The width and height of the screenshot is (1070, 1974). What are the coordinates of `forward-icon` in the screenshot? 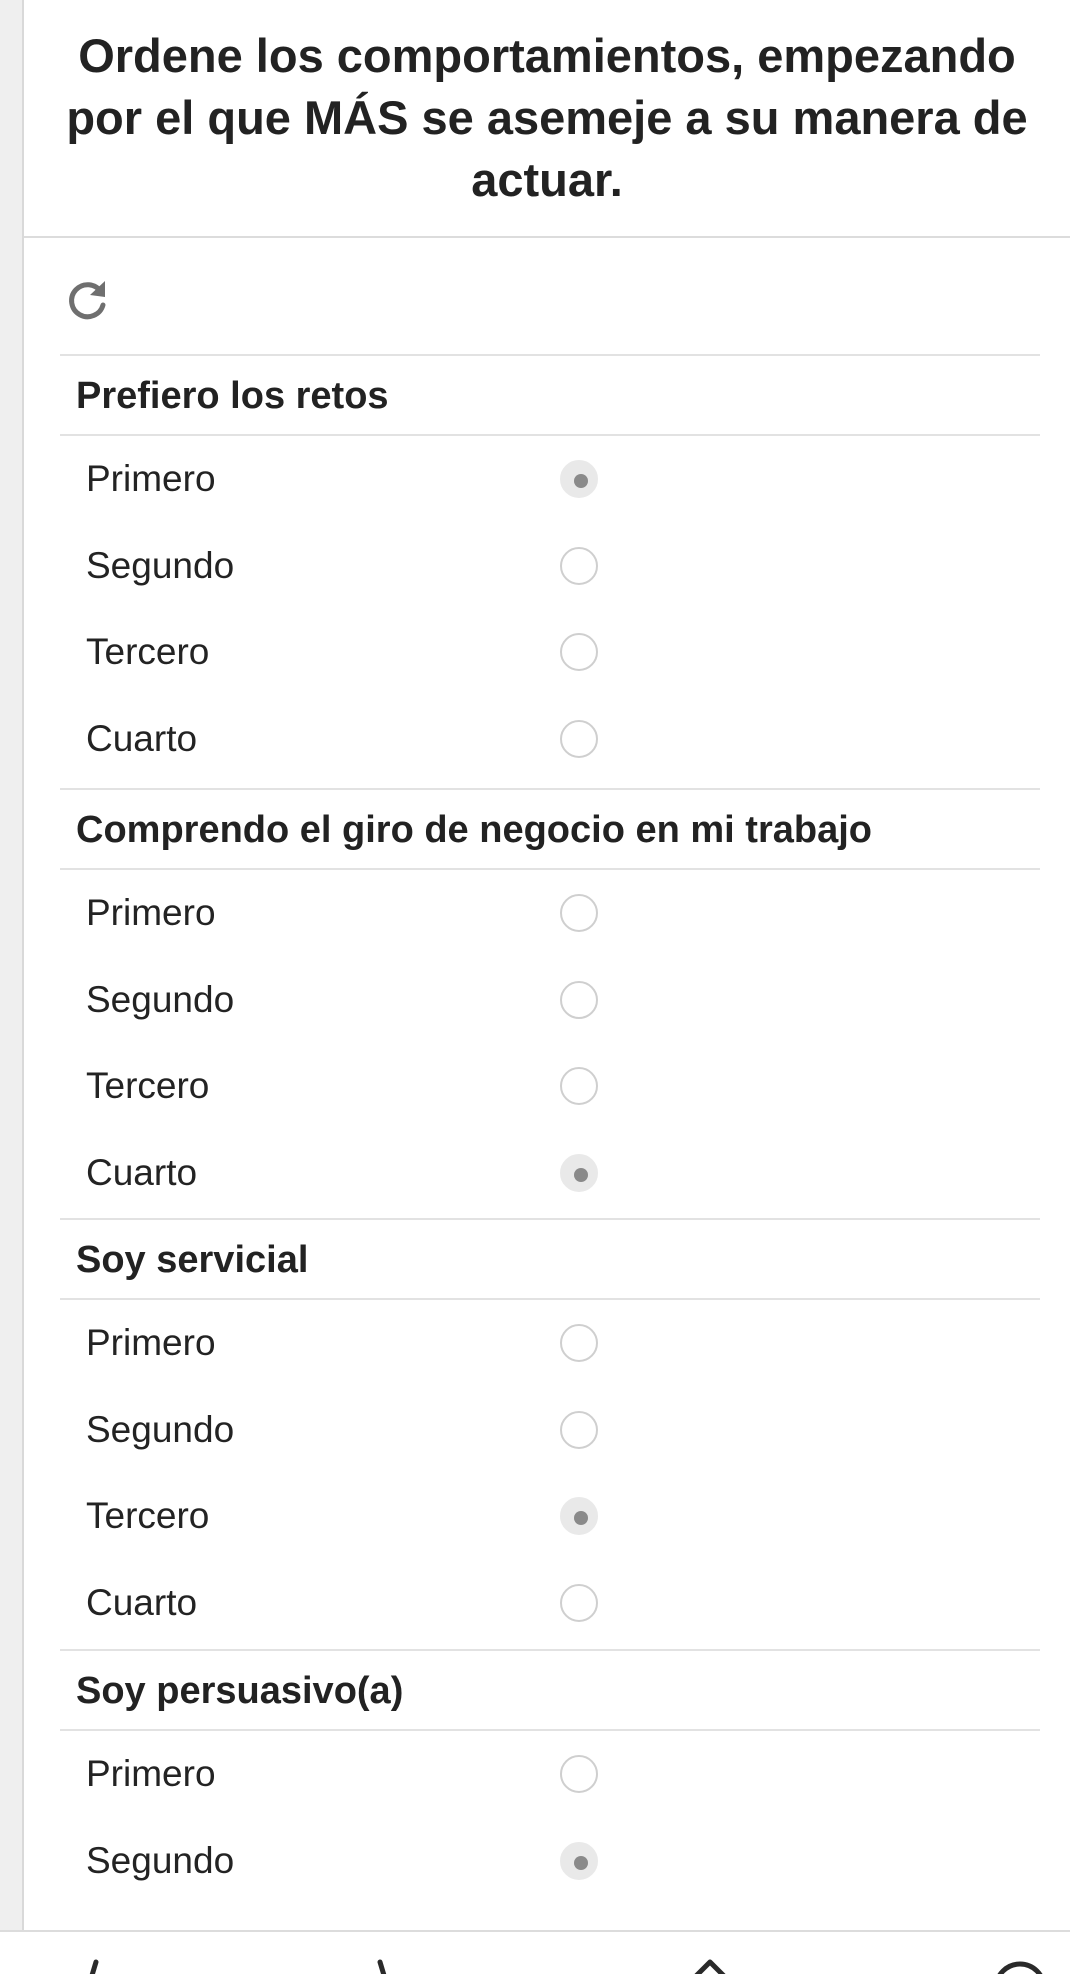 It's located at (390, 1963).